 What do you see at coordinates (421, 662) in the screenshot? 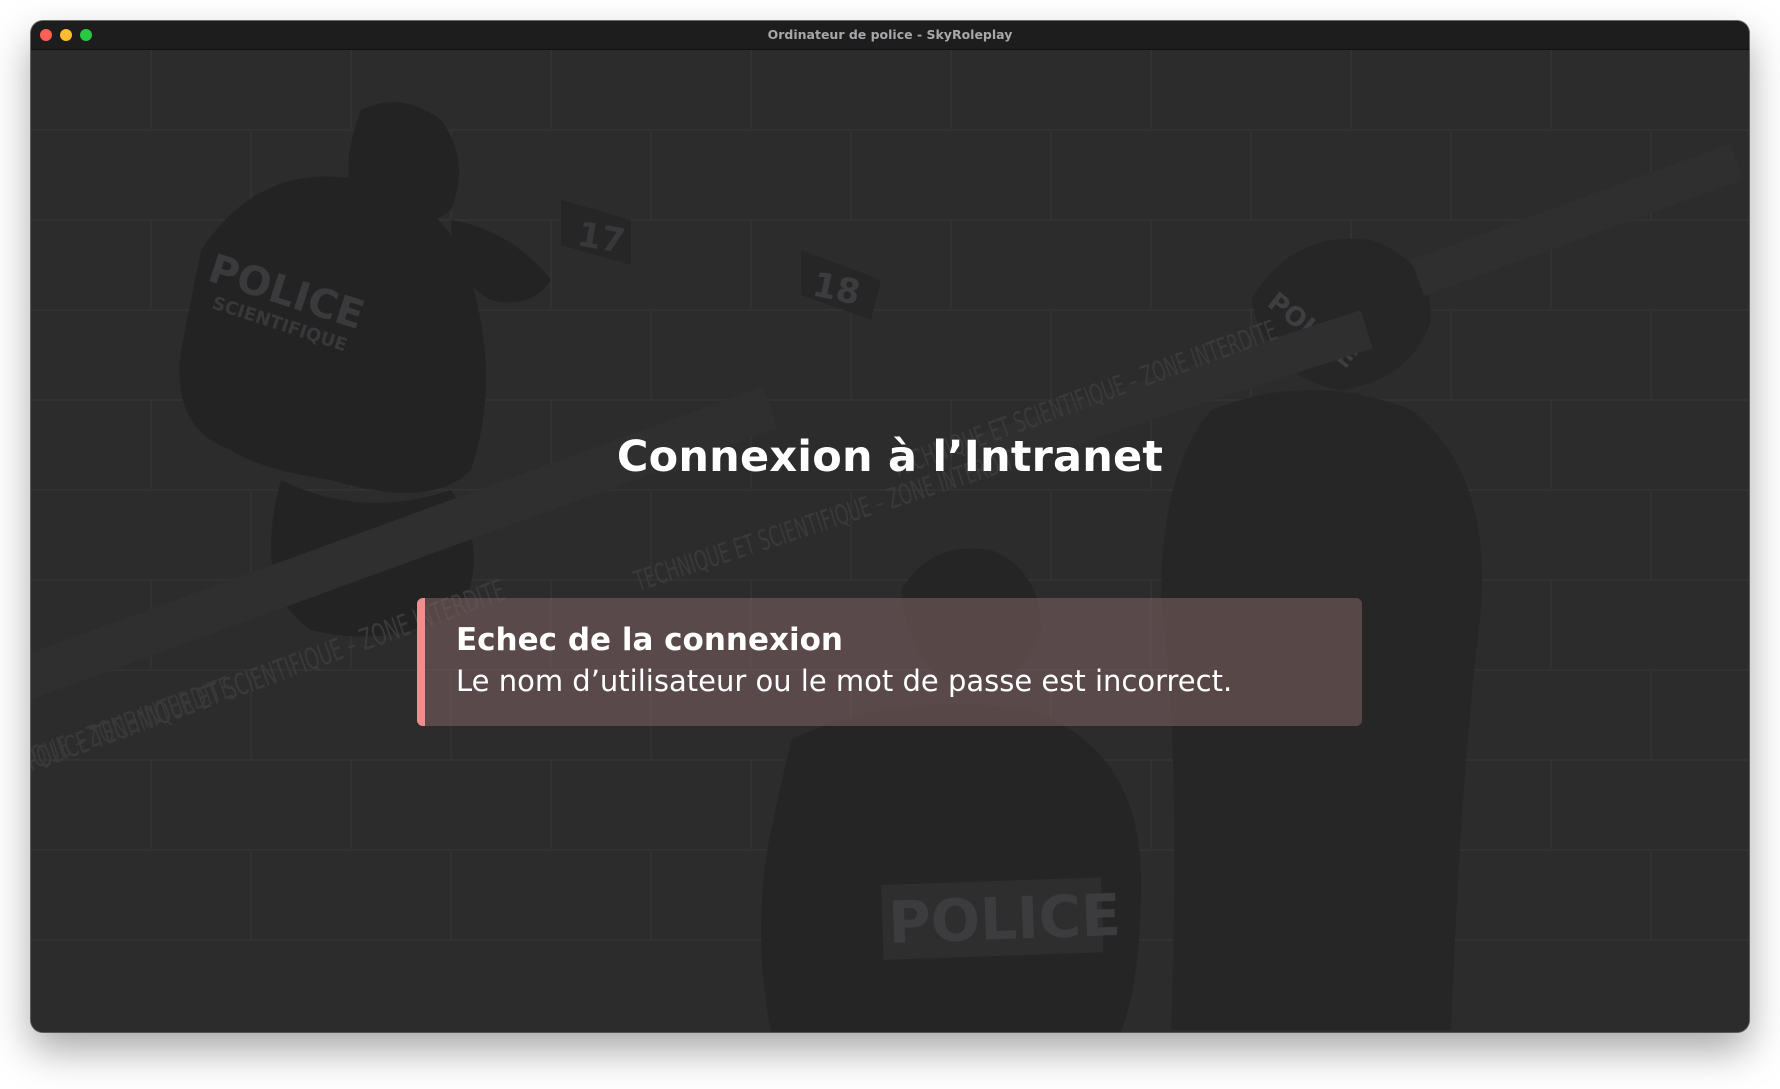
I see `alert-accent-bar` at bounding box center [421, 662].